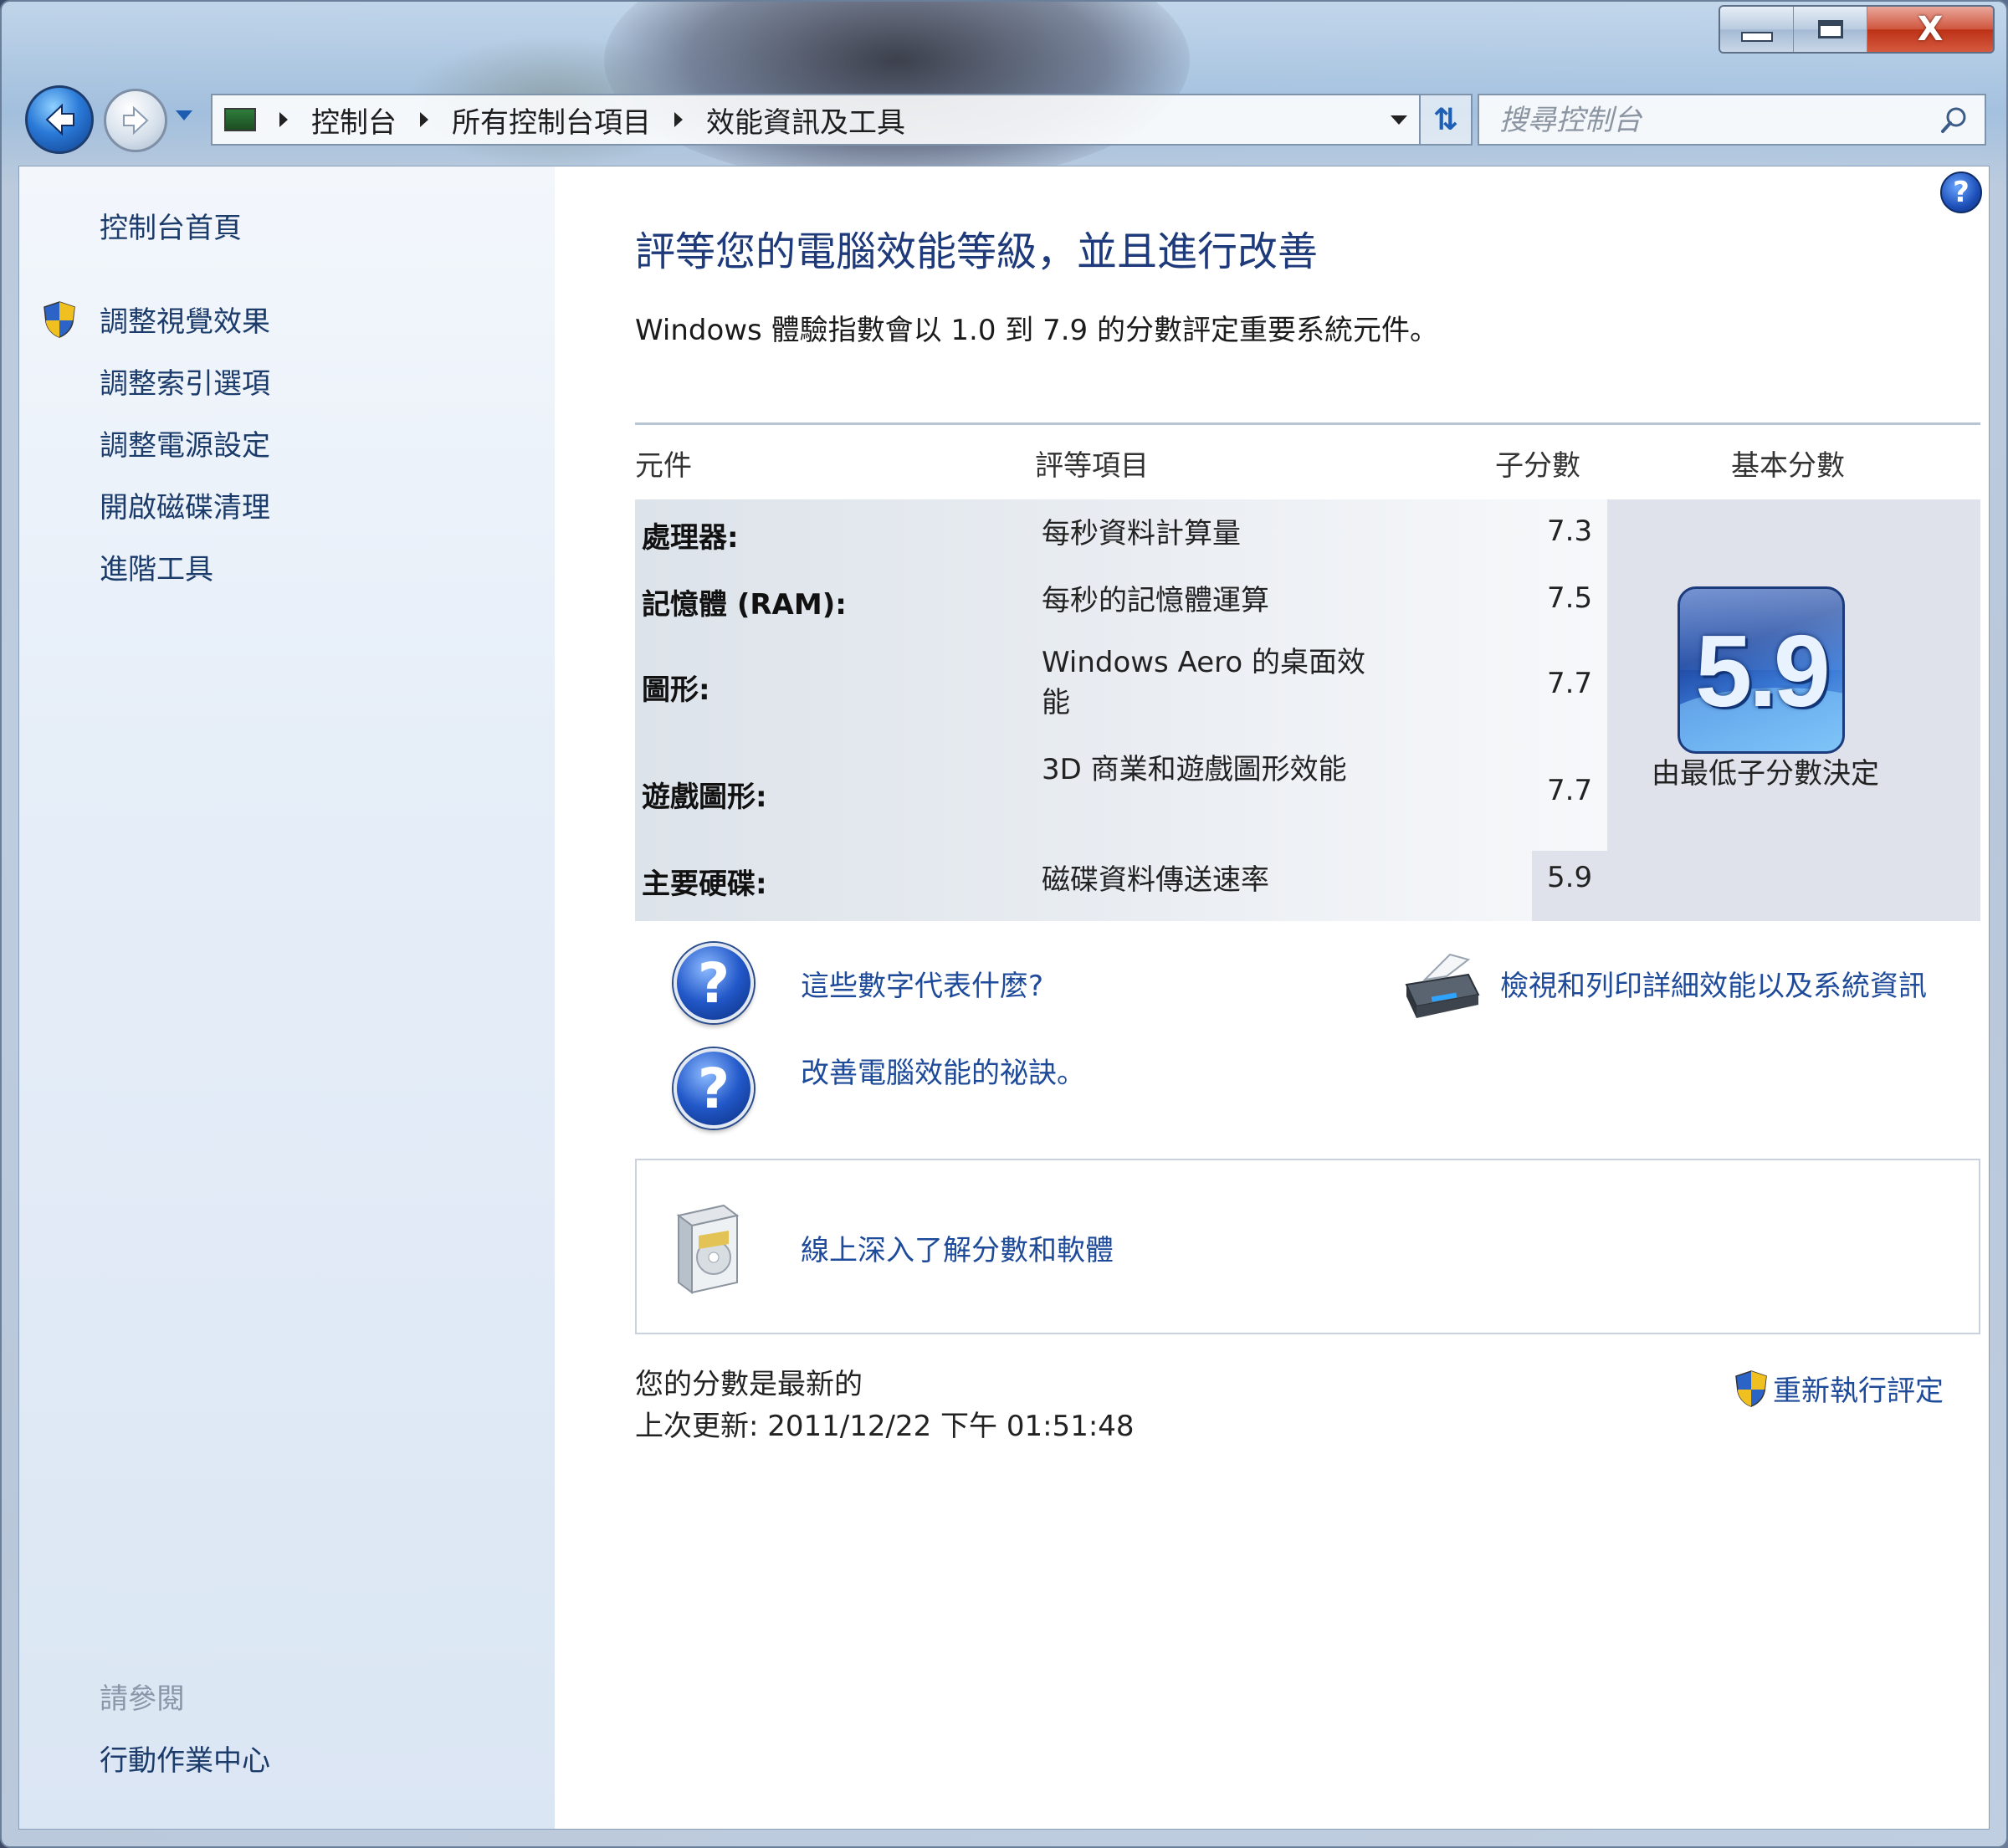 The image size is (2008, 1848). I want to click on search-input, so click(1716, 121).